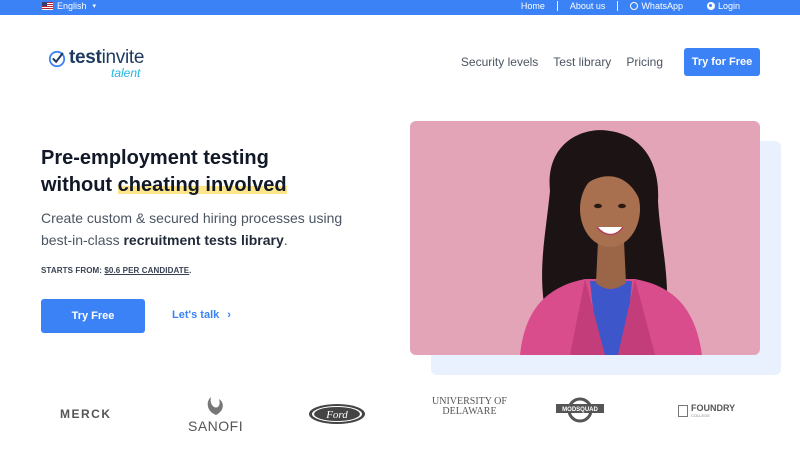 This screenshot has width=800, height=475. Describe the element at coordinates (57, 59) in the screenshot. I see `check-circle-icon` at that location.